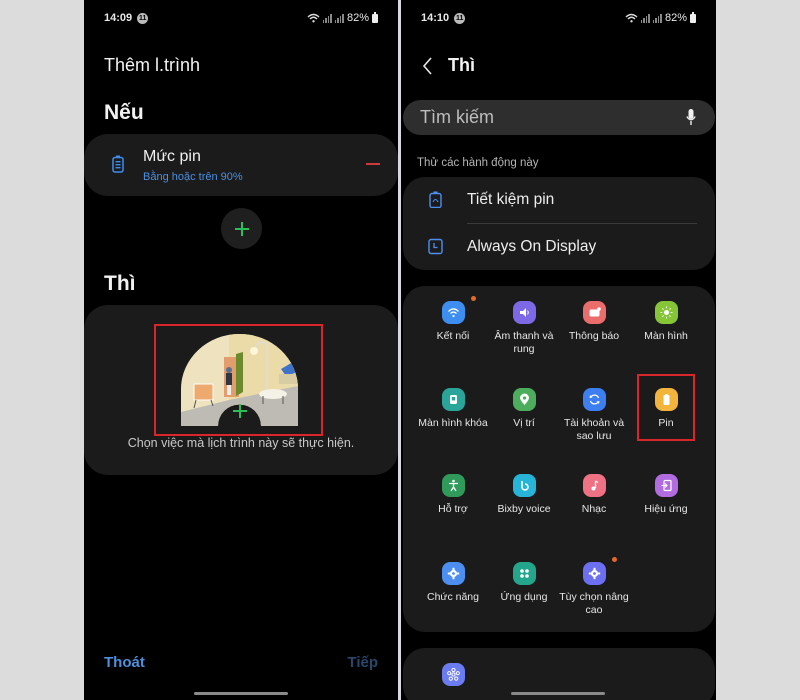 This screenshot has width=800, height=700. I want to click on battery-saver-icon, so click(435, 199).